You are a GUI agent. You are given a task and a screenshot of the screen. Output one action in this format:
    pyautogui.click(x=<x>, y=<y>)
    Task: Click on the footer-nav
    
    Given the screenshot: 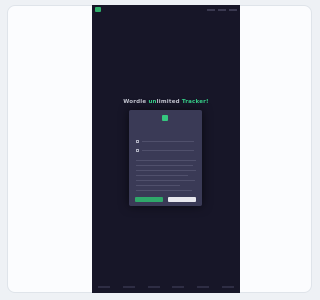 What is the action you would take?
    pyautogui.click(x=166, y=287)
    